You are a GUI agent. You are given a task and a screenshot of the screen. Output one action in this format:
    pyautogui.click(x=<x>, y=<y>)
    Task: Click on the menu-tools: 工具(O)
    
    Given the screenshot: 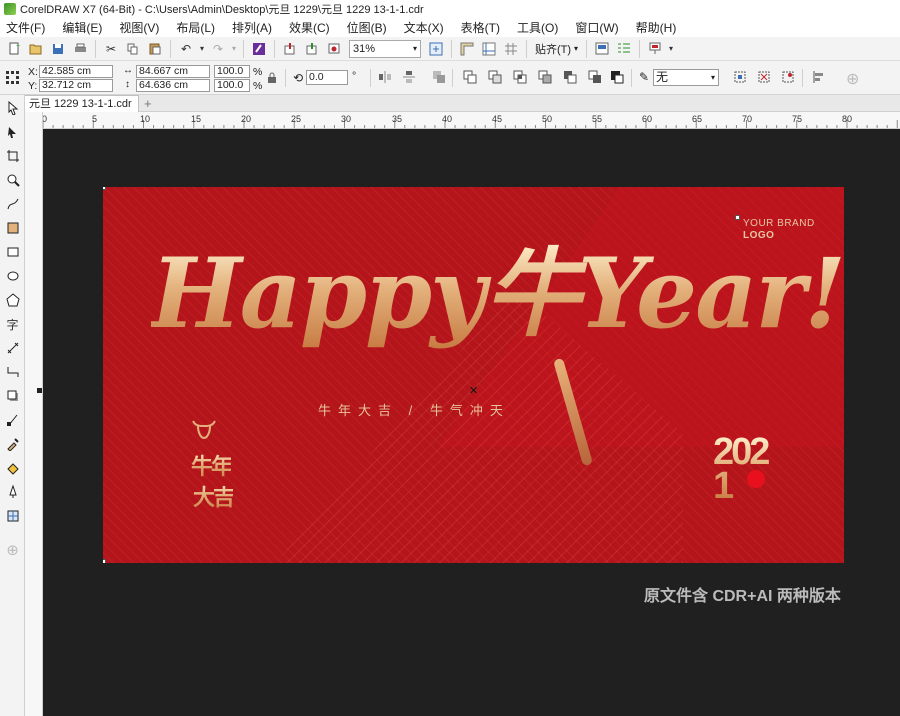 What is the action you would take?
    pyautogui.click(x=537, y=27)
    